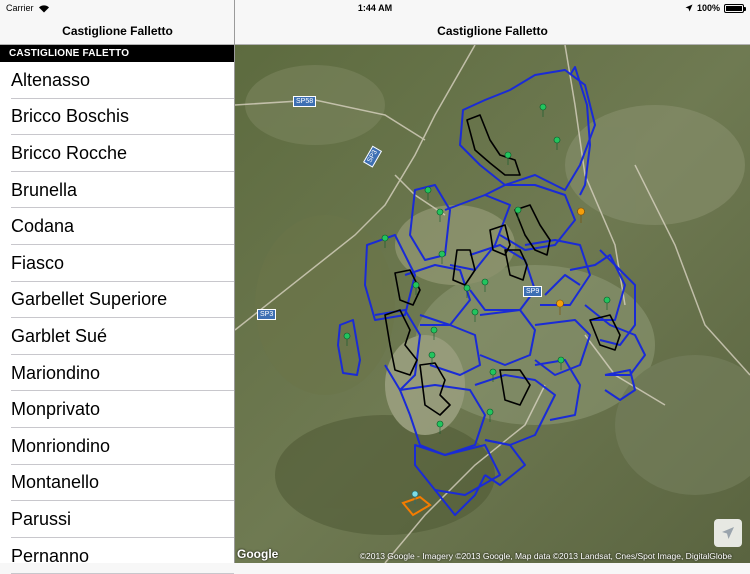  I want to click on list-item: Mariondino, so click(117, 373).